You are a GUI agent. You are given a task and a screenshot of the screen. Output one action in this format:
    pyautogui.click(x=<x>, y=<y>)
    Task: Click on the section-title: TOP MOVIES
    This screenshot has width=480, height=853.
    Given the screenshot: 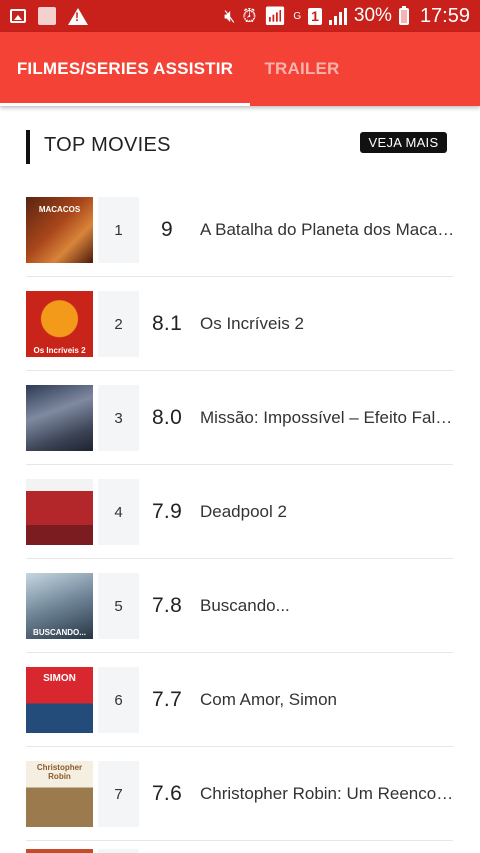 What is the action you would take?
    pyautogui.click(x=107, y=145)
    